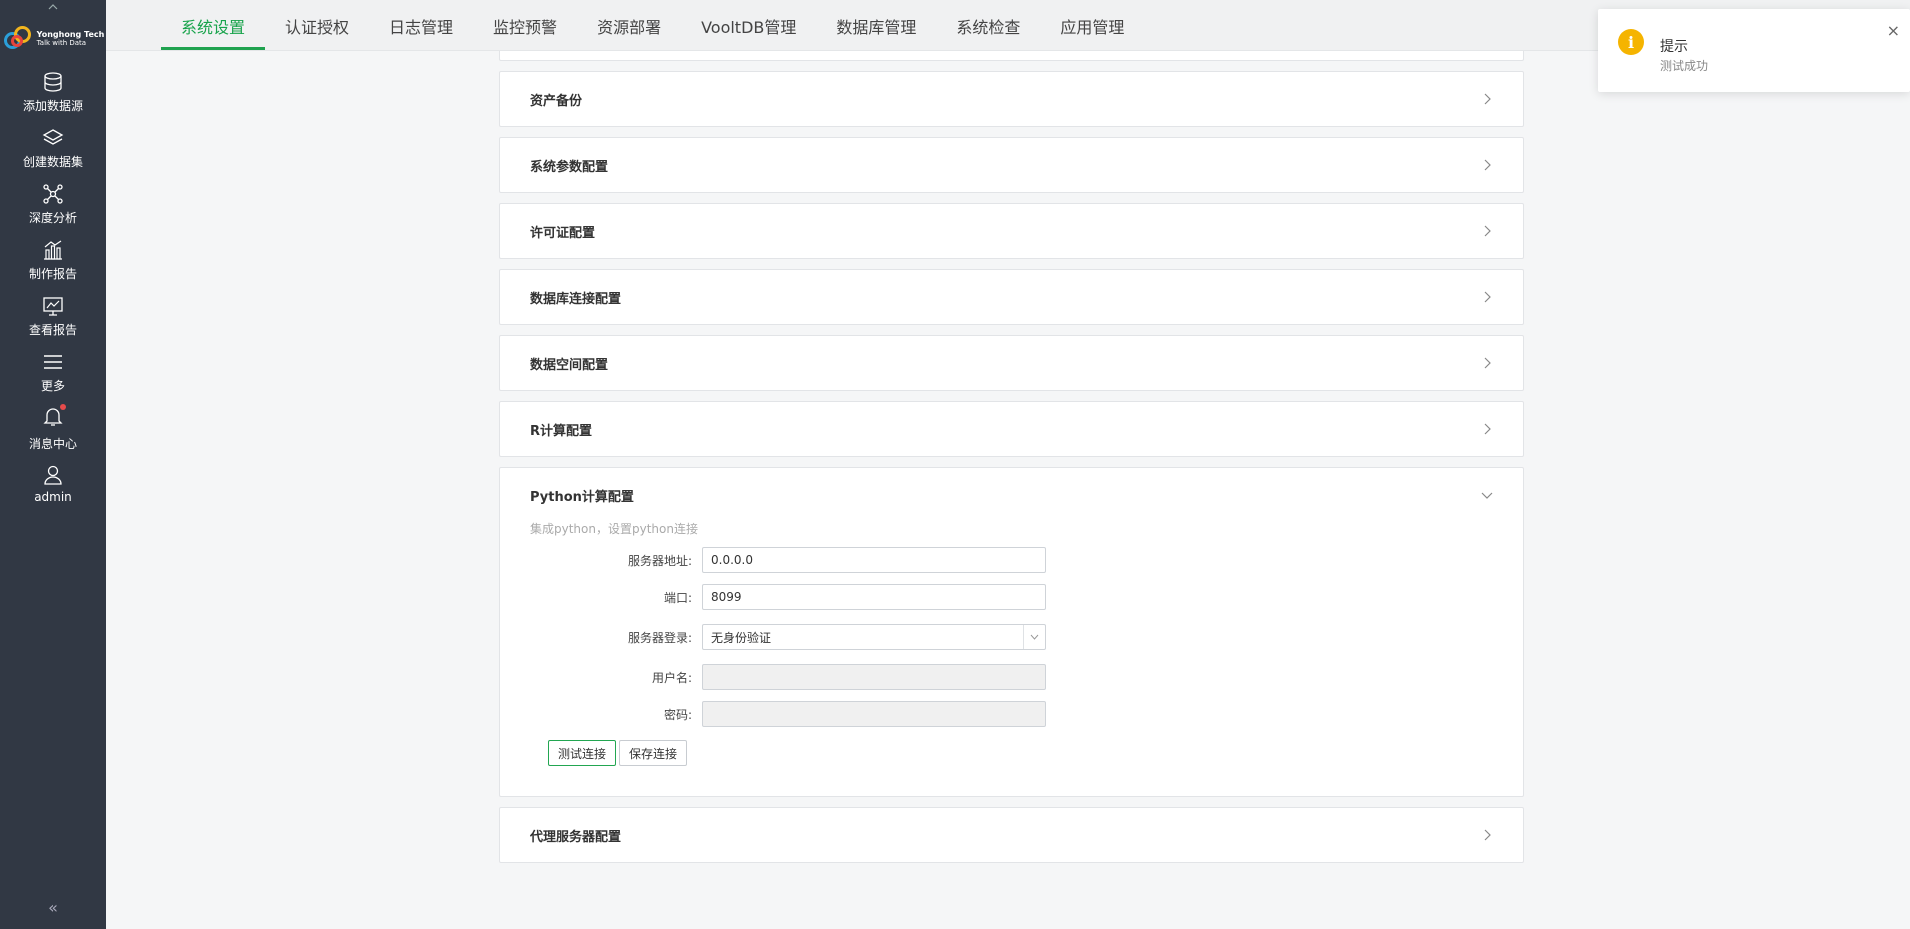 This screenshot has width=1910, height=929. What do you see at coordinates (677, 714) in the screenshot?
I see `password-label: 密码:` at bounding box center [677, 714].